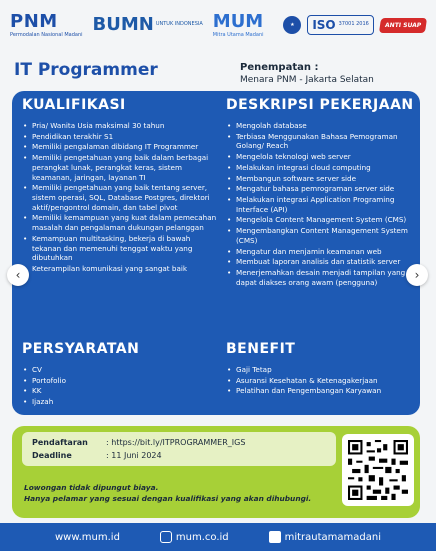 This screenshot has height=551, width=436. What do you see at coordinates (121, 126) in the screenshot?
I see `list-item: Pria/ Wanita Usia maksimal 30 tahun` at bounding box center [121, 126].